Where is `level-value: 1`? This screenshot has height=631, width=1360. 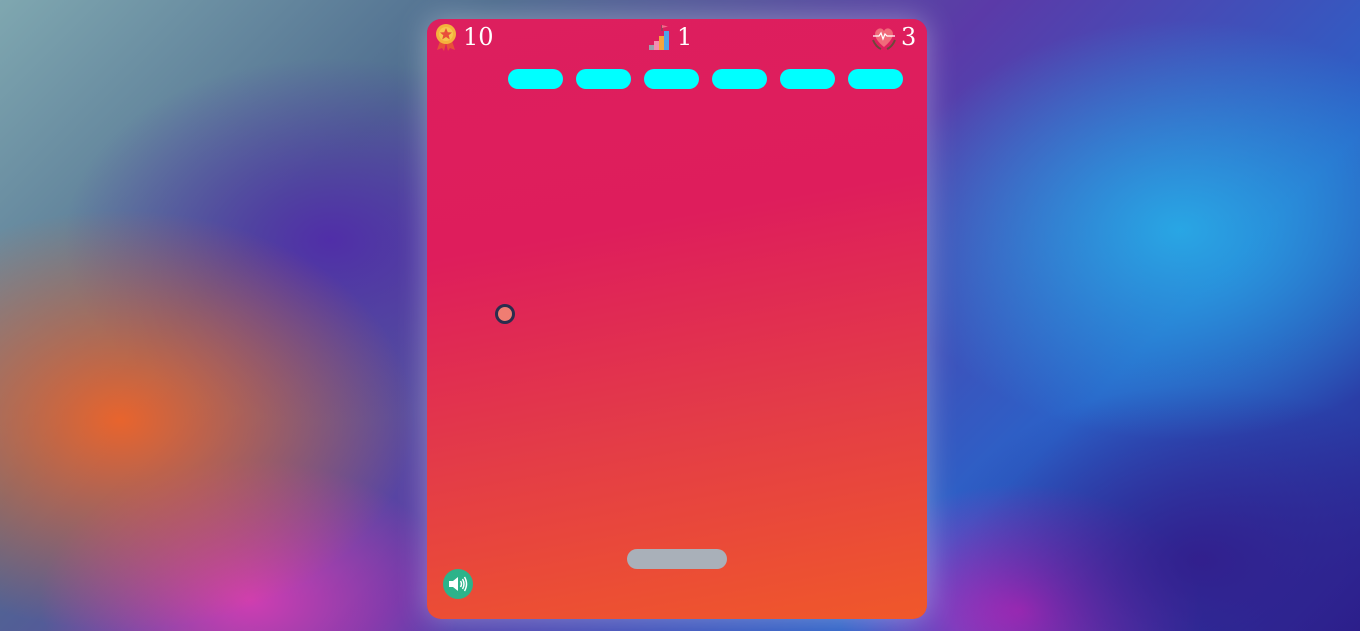
level-value: 1 is located at coordinates (685, 37).